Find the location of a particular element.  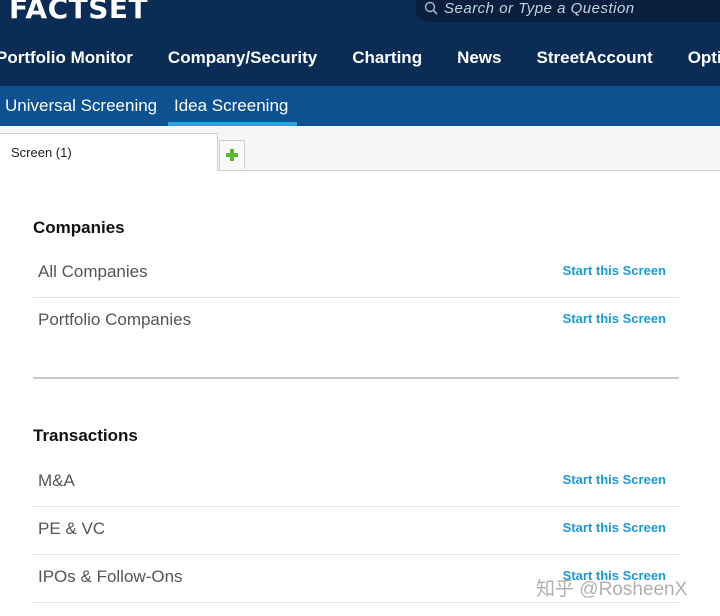

list-item: PE & VC Start this Screen is located at coordinates (356, 531).